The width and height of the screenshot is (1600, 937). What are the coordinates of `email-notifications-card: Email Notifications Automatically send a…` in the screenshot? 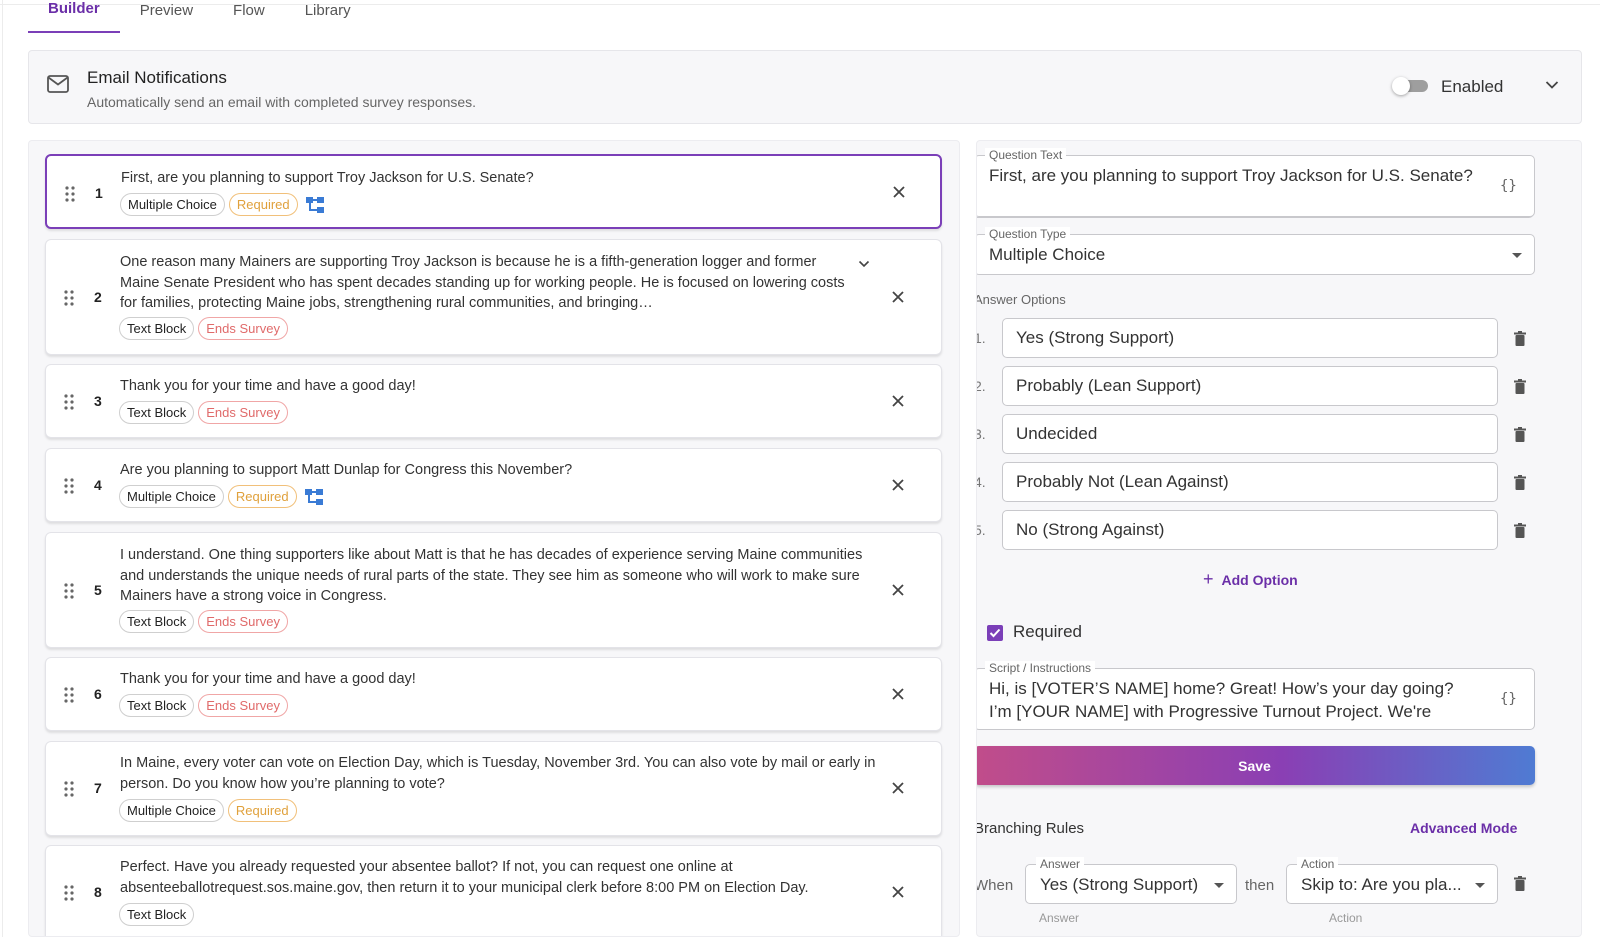 It's located at (805, 87).